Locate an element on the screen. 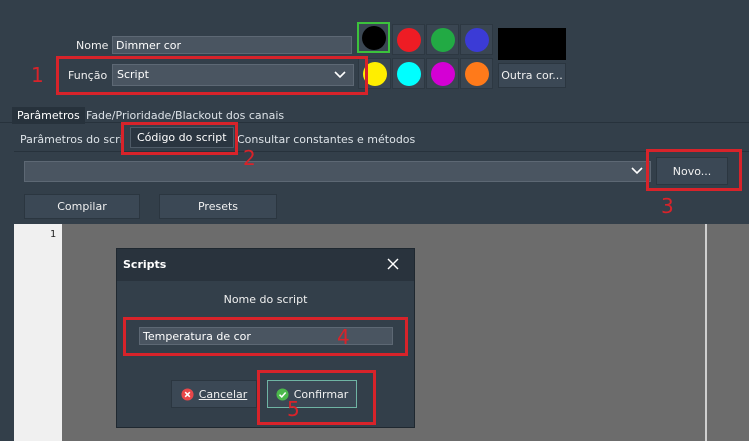  editor-margin-line is located at coordinates (706, 332).